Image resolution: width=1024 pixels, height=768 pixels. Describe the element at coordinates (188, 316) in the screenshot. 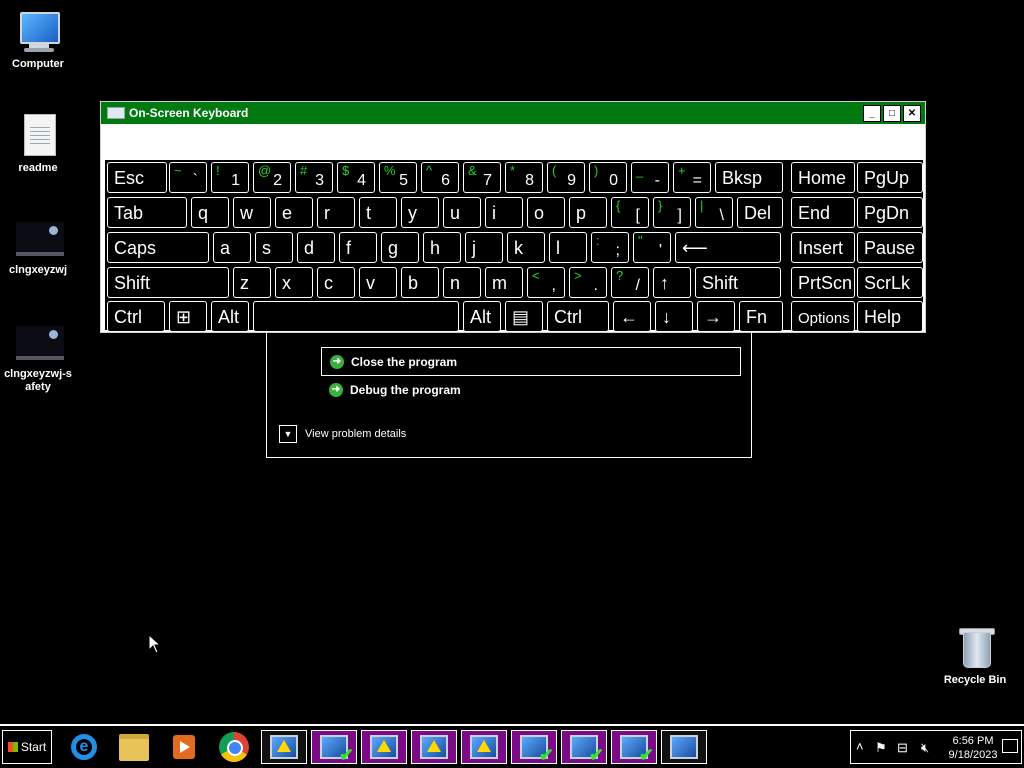

I see `key-: ⊞` at that location.